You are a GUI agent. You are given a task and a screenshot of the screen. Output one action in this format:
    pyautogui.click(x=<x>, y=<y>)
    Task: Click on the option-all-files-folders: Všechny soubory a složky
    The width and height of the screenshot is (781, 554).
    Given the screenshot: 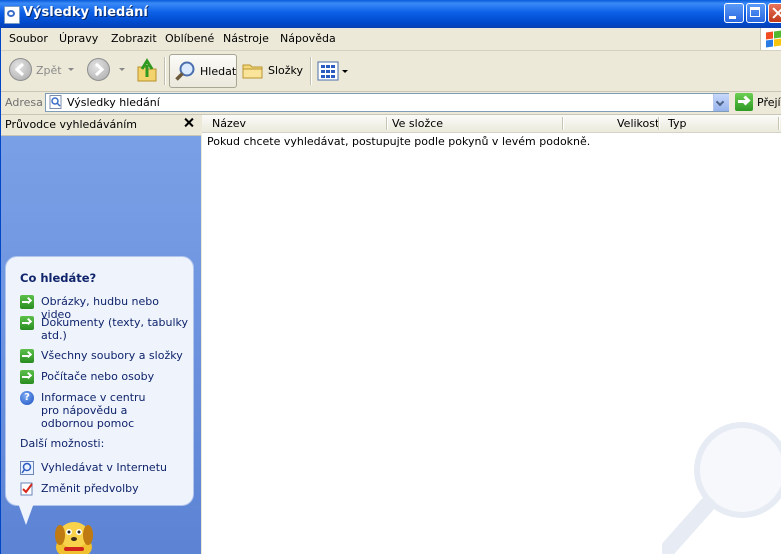 What is the action you would take?
    pyautogui.click(x=105, y=356)
    